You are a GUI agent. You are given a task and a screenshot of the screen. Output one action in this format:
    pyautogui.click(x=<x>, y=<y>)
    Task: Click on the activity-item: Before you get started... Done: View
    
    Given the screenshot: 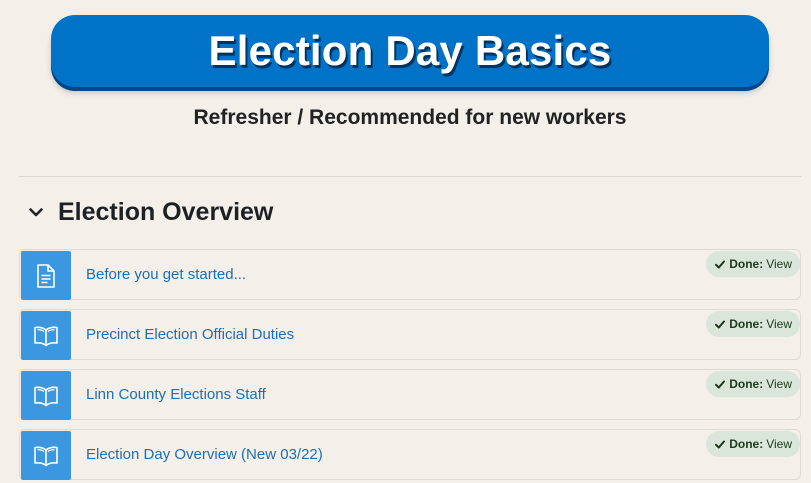 What is the action you would take?
    pyautogui.click(x=410, y=274)
    